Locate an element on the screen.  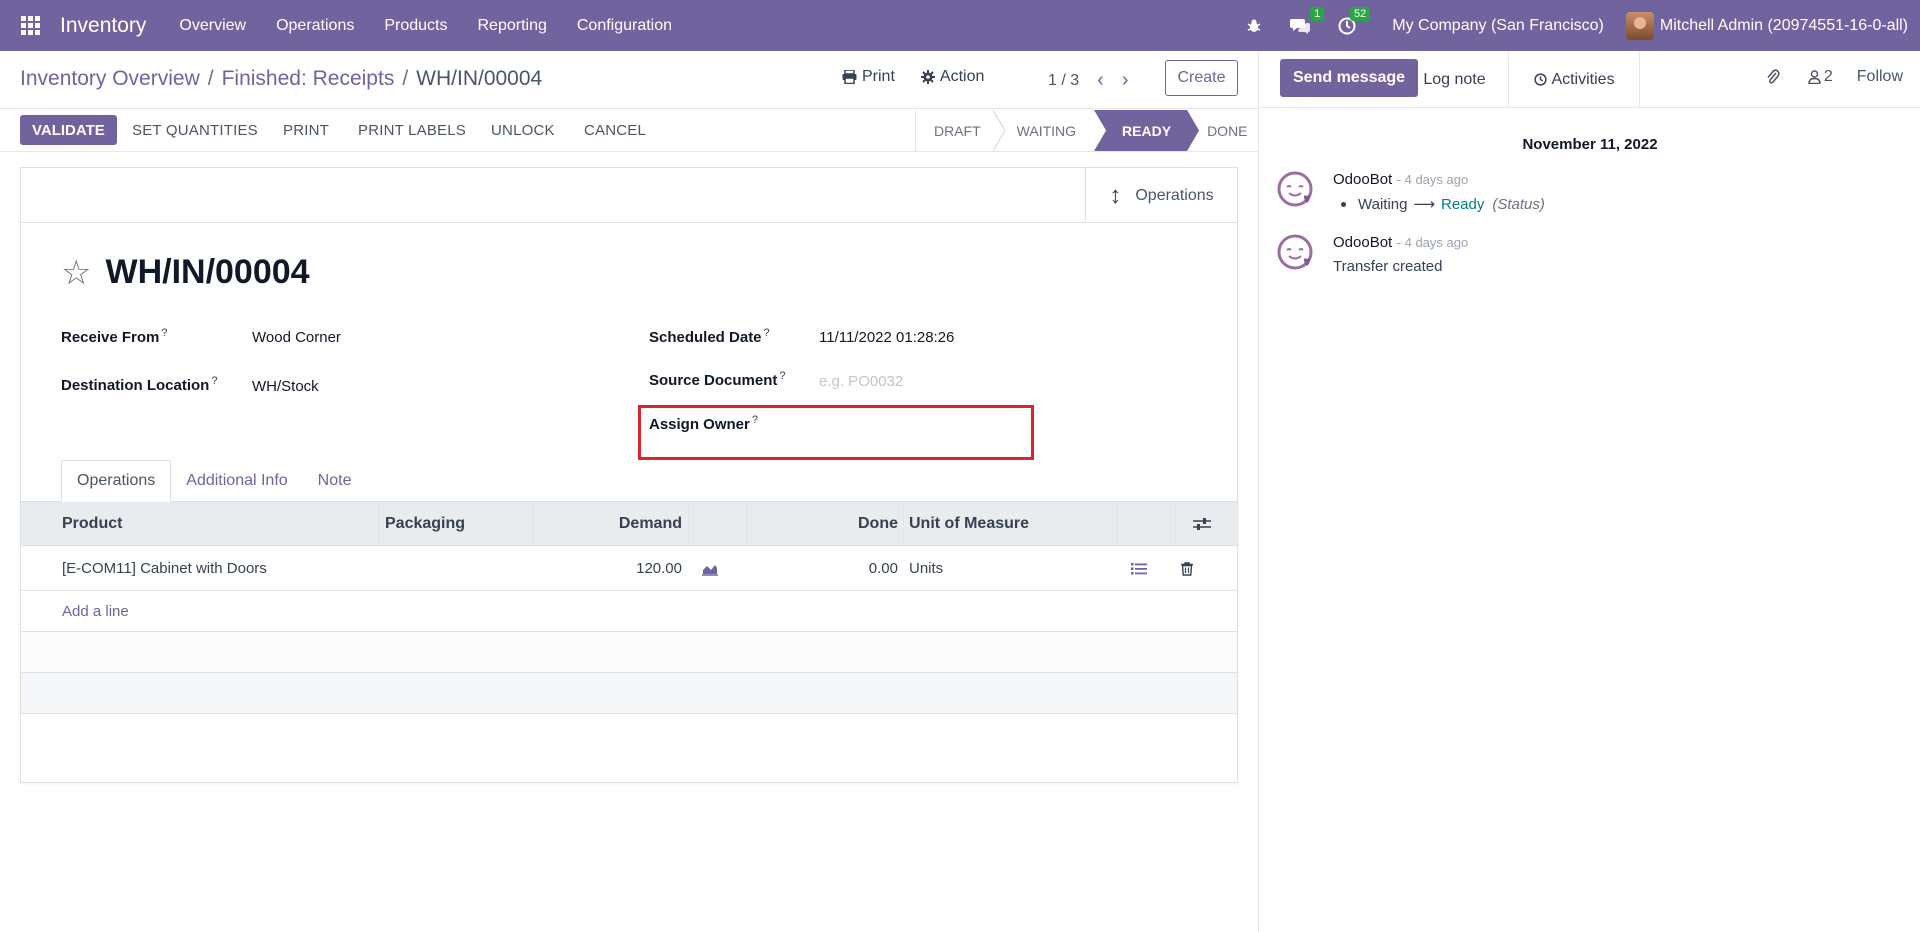
record-pager: 1 / 3 ‹ › is located at coordinates (1088, 80).